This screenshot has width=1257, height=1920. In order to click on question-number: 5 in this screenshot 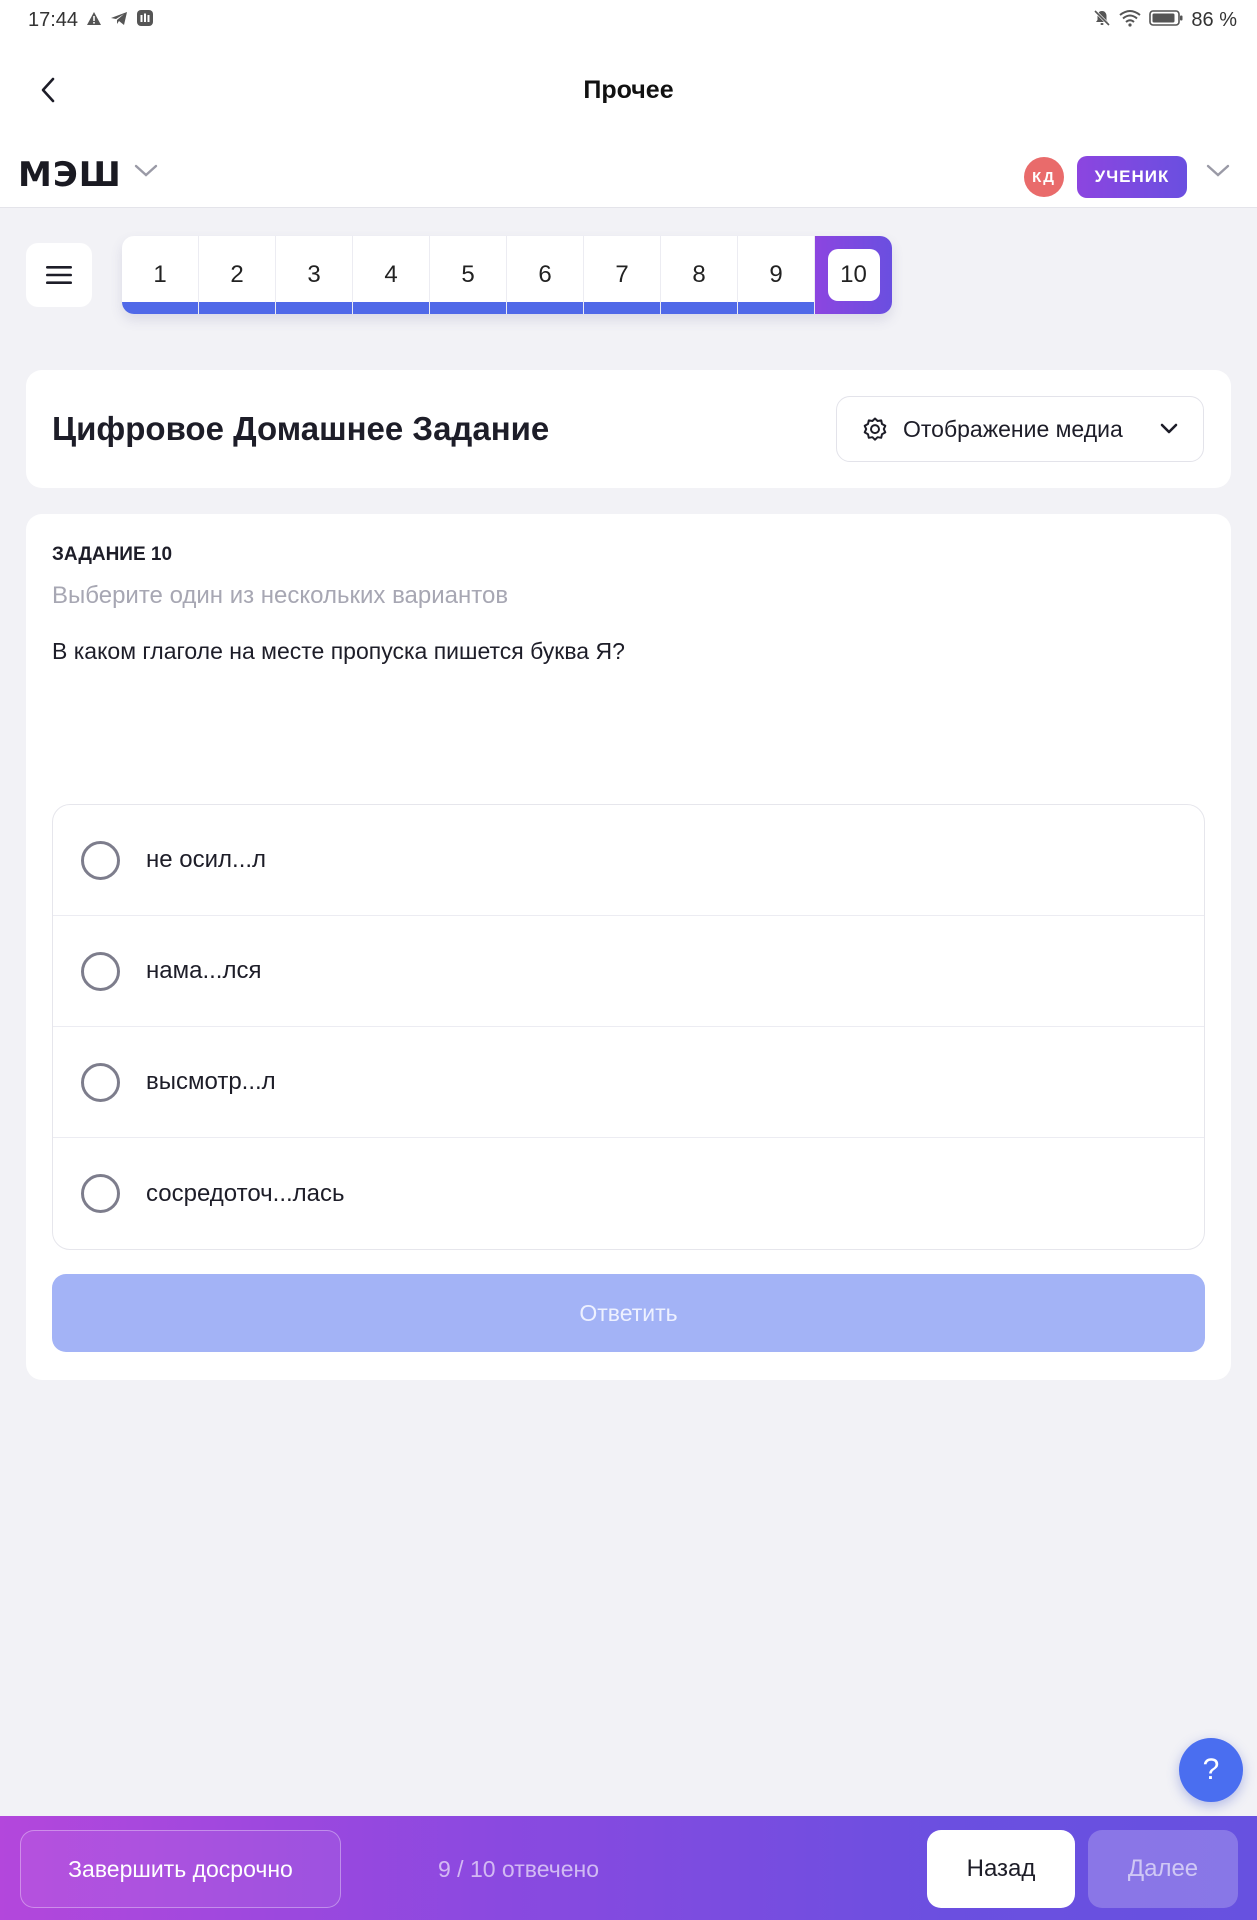, I will do `click(468, 274)`.